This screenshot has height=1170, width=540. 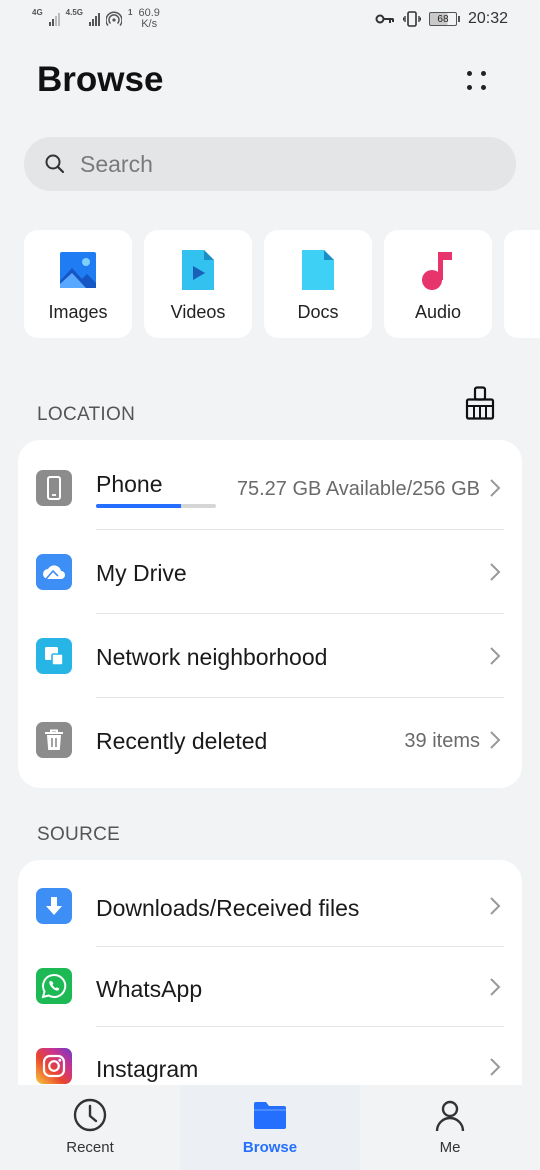 I want to click on category-audio: Audio, so click(x=438, y=284).